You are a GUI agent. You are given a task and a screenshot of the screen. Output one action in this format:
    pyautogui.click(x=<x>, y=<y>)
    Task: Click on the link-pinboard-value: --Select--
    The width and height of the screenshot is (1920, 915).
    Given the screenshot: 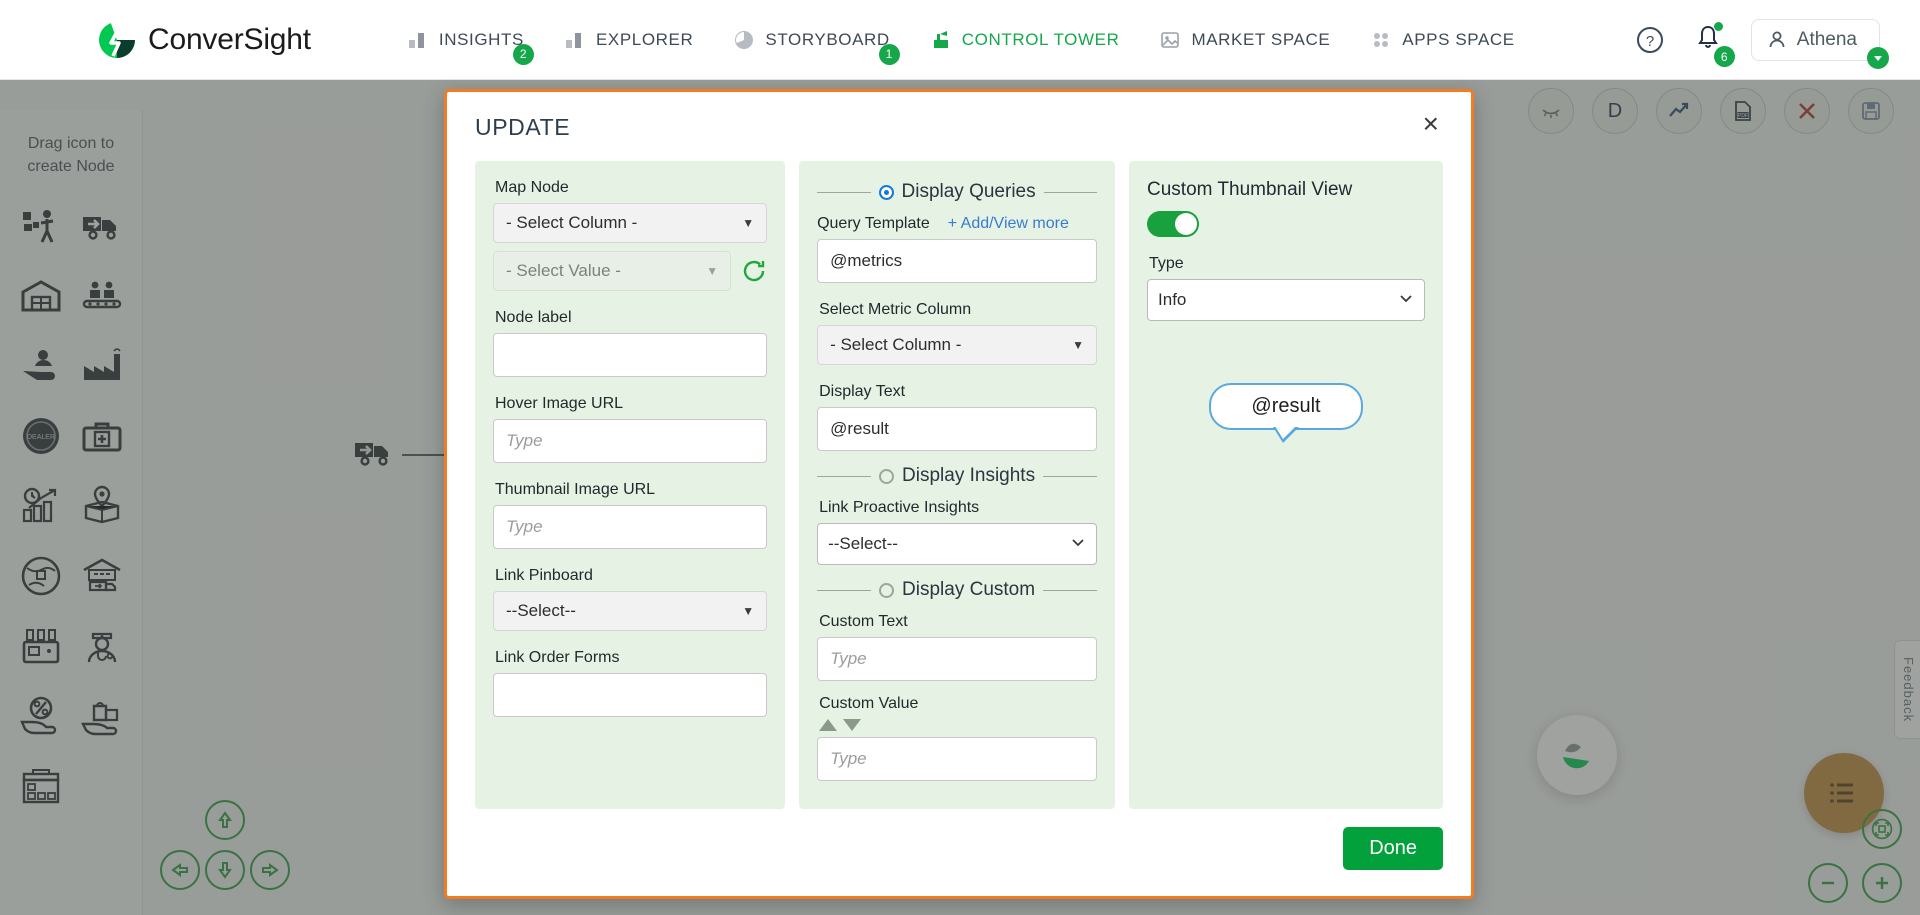 What is the action you would take?
    pyautogui.click(x=541, y=610)
    